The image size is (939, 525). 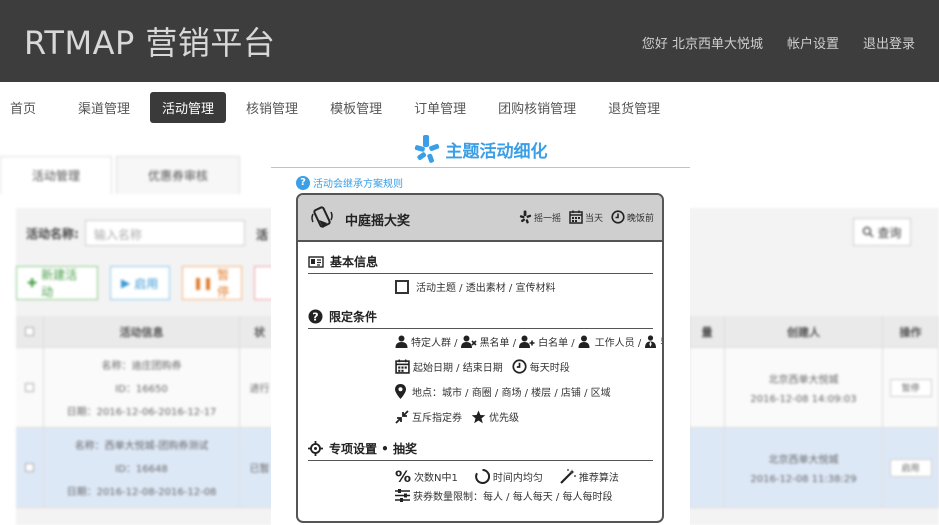 I want to click on lottery-line: % 次数N中1 时间内均匀 推荐算法, so click(x=507, y=476).